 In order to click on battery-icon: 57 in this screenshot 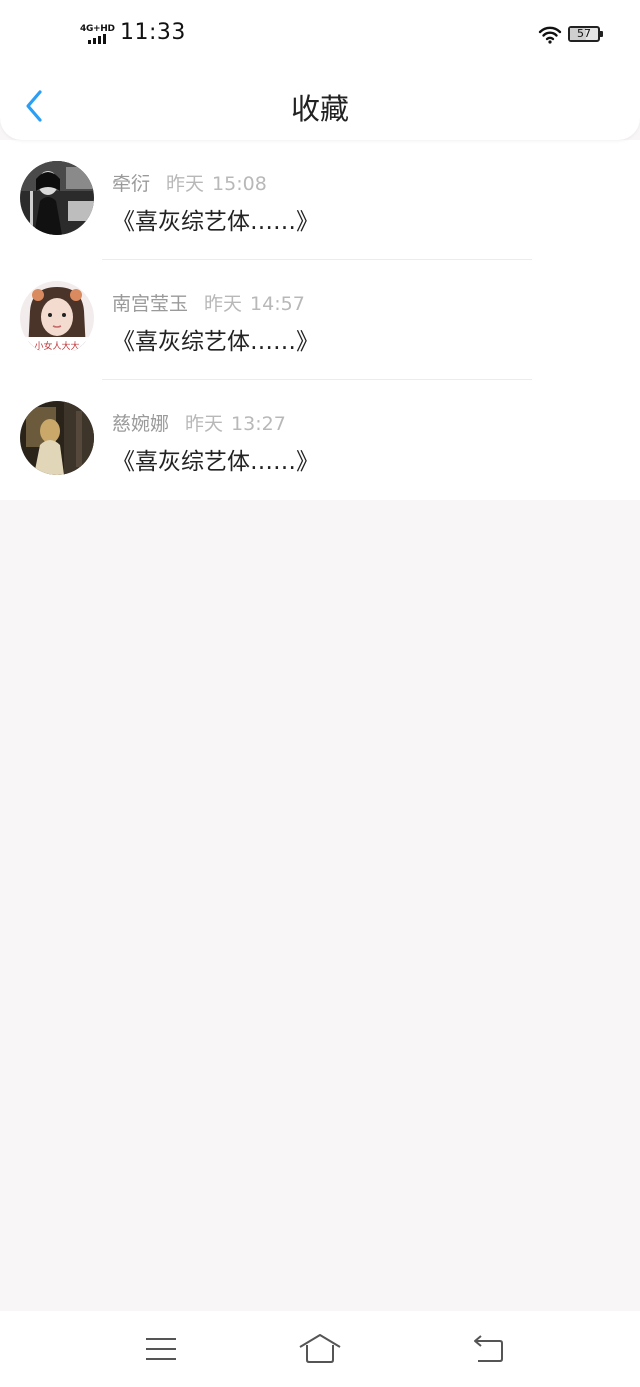, I will do `click(585, 34)`.